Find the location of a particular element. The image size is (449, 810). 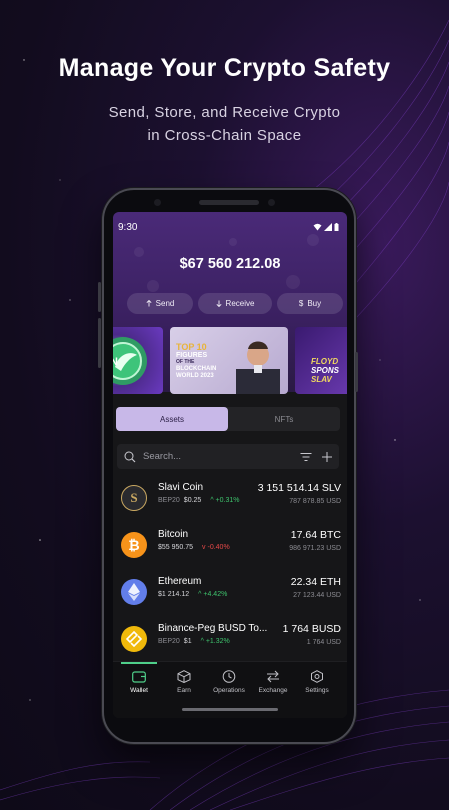

nav-operations: Operations is located at coordinates (229, 682).